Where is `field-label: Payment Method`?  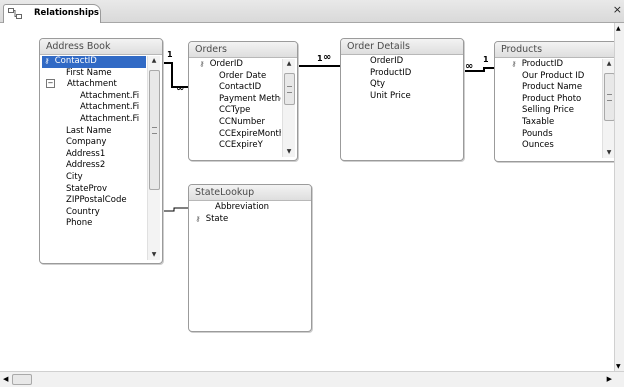
field-label: Payment Method is located at coordinates (250, 98).